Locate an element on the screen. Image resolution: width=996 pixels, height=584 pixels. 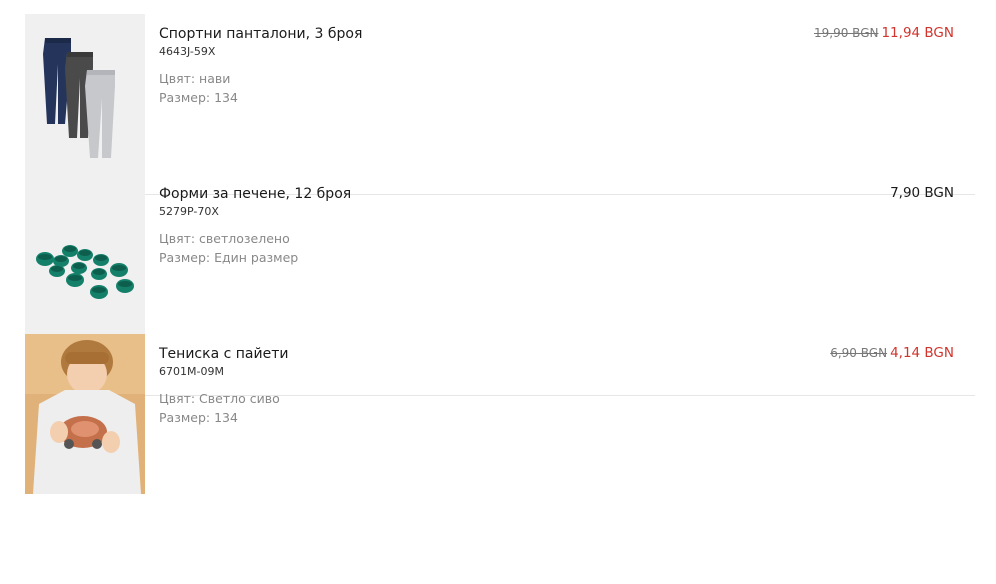
old-price: 6,90 BGN is located at coordinates (859, 353).